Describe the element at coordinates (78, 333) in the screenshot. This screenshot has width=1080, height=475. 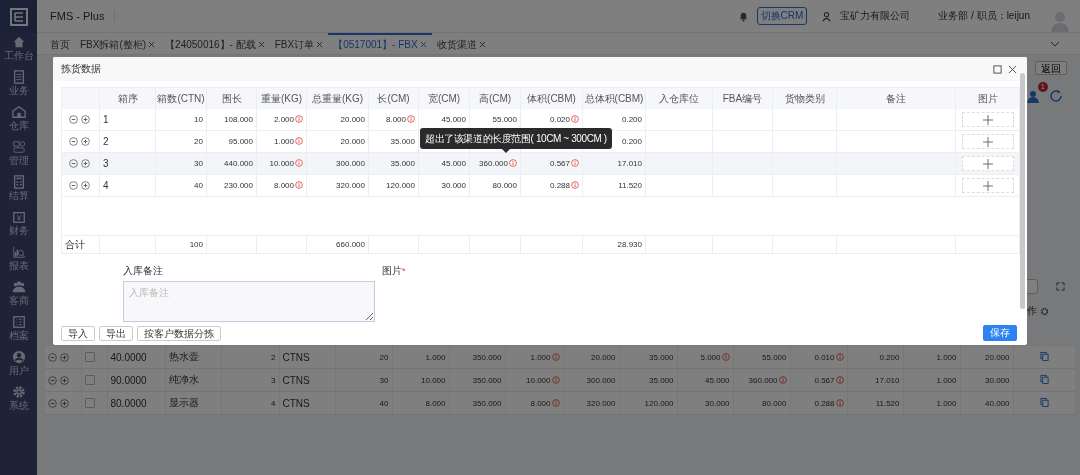
I see `action-button: 导入` at that location.